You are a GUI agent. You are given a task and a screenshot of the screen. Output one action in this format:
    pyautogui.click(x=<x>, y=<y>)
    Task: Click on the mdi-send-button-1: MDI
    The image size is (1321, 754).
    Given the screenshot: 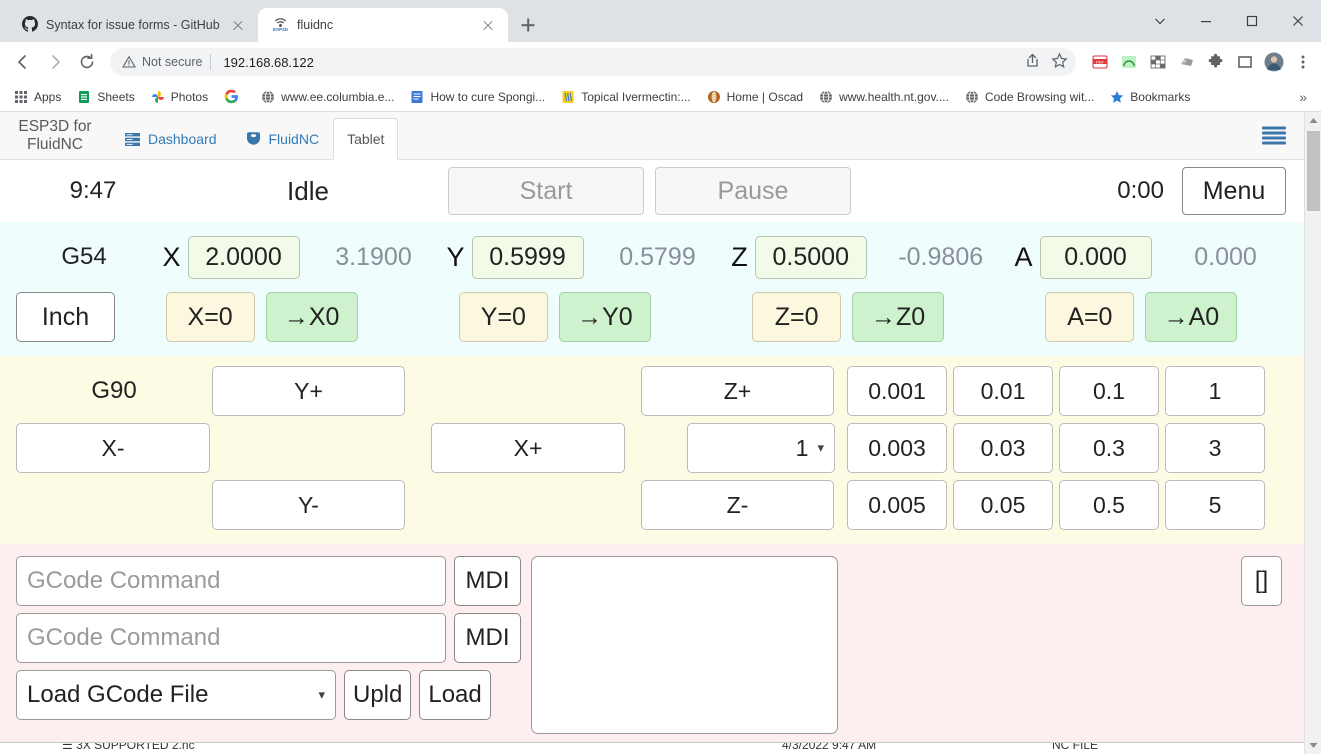 What is the action you would take?
    pyautogui.click(x=487, y=581)
    